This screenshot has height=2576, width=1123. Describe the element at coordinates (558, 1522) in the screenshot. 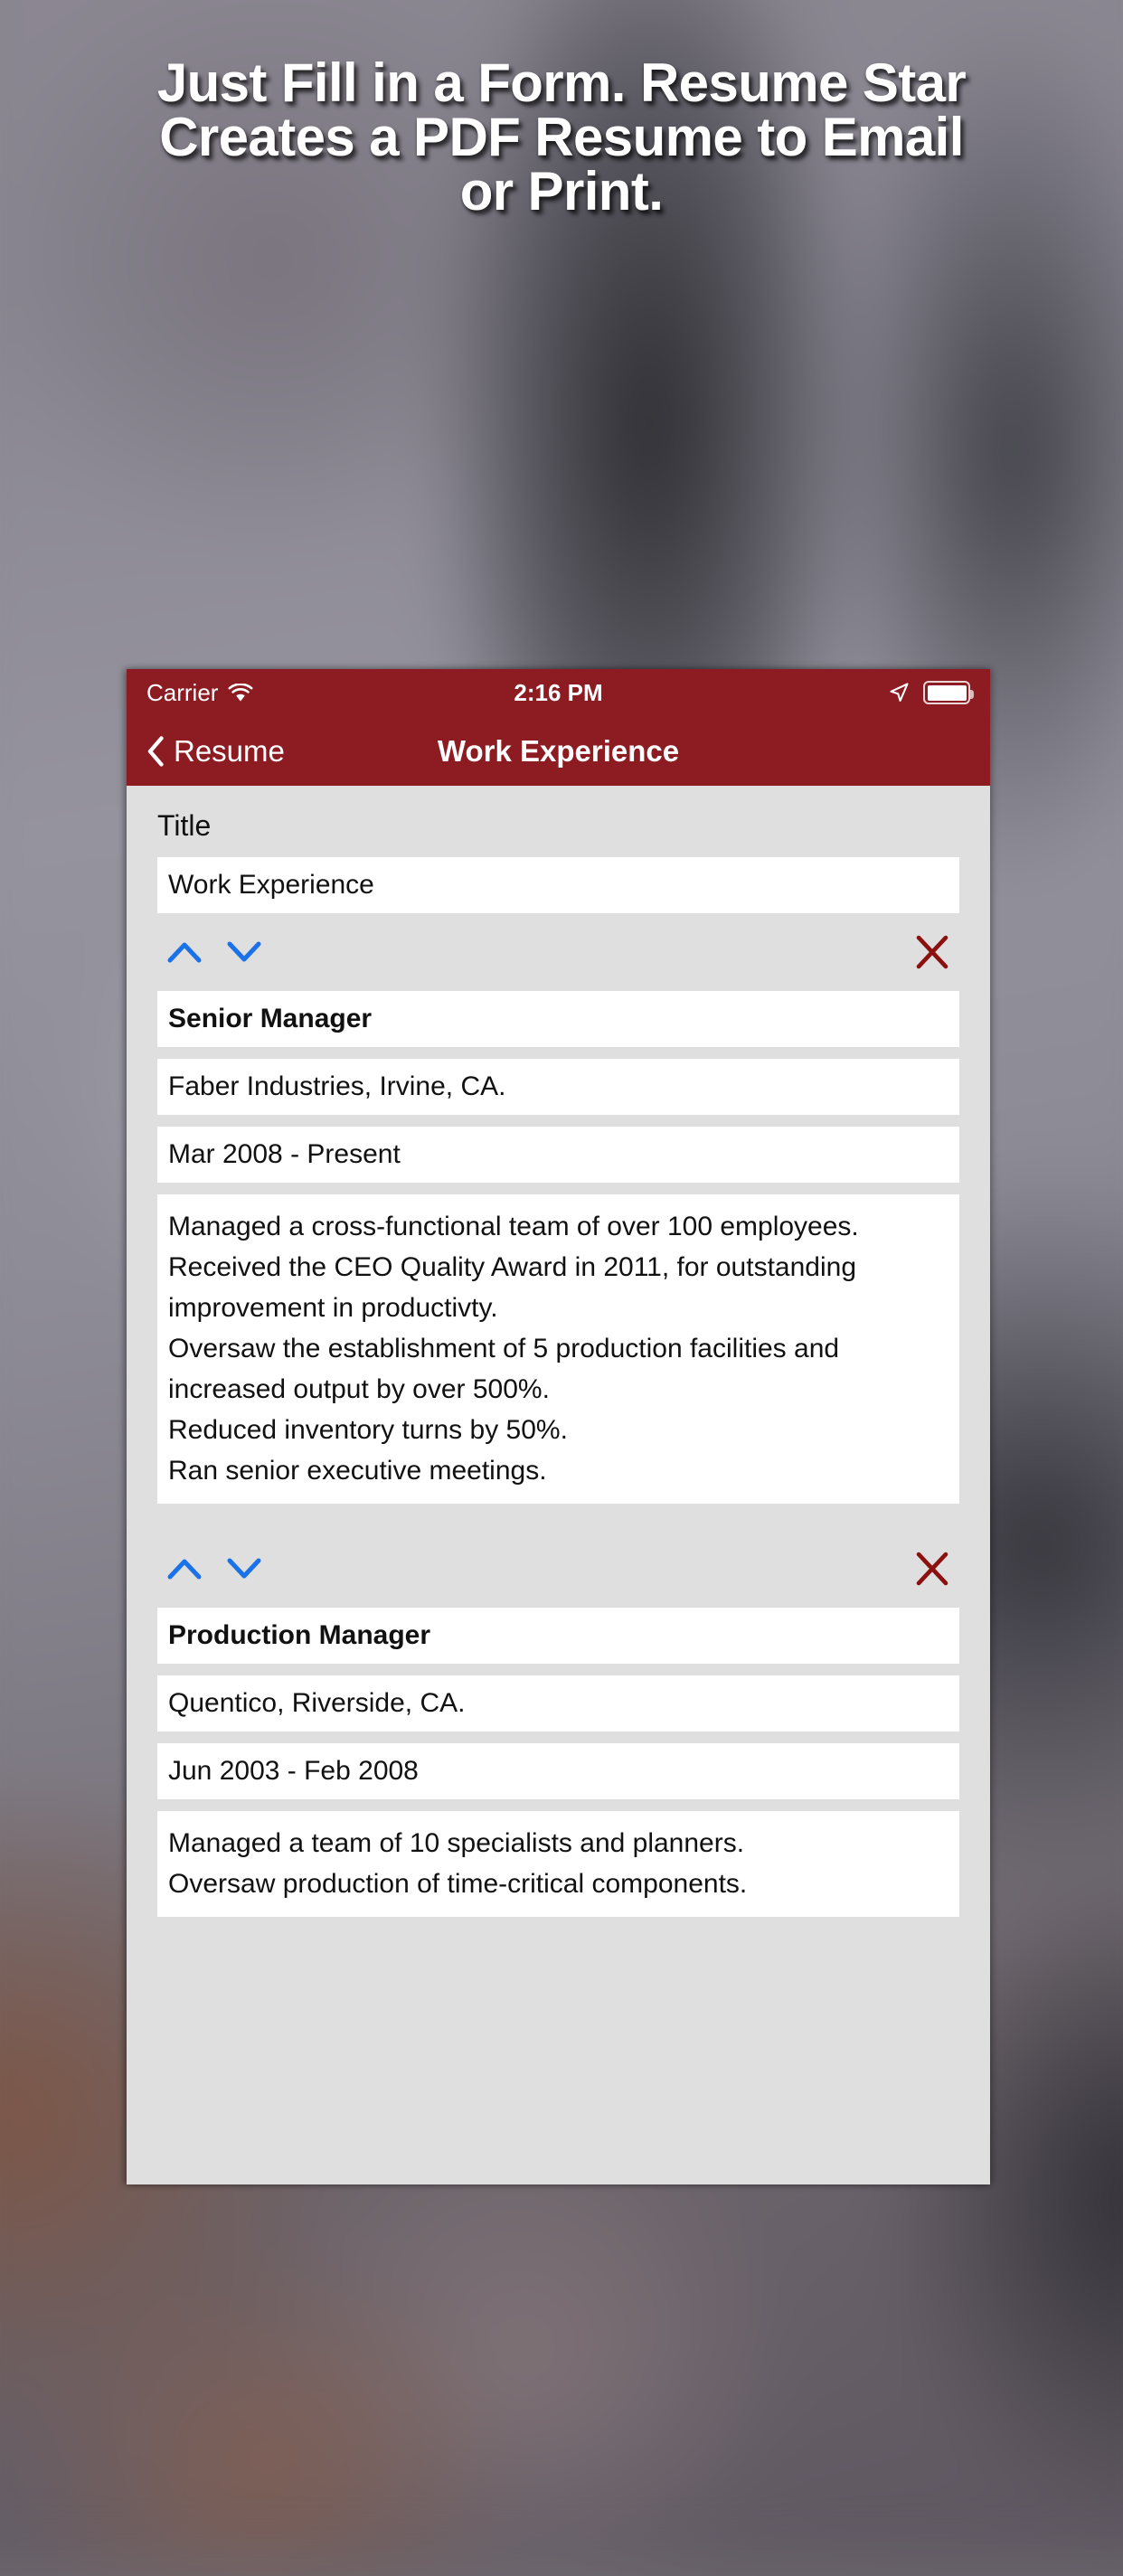

I see `entry-spacer` at that location.